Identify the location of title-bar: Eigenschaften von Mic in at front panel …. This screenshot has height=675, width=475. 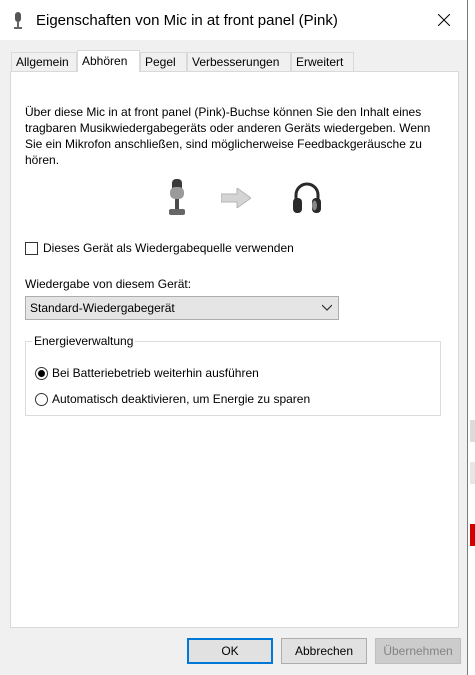
(233, 20).